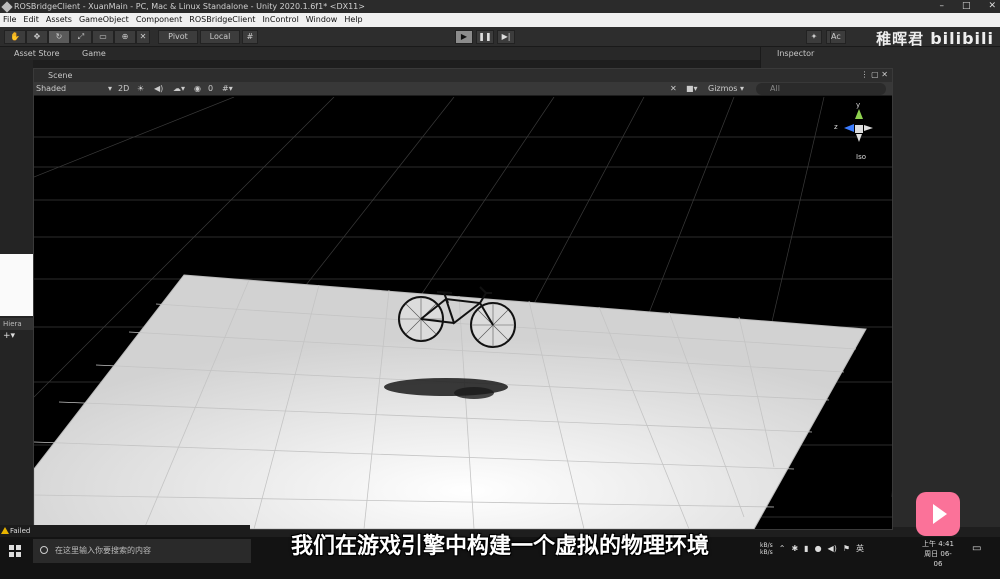 This screenshot has height=579, width=1000. What do you see at coordinates (250, 37) in the screenshot?
I see `grid-snap-icon: #` at bounding box center [250, 37].